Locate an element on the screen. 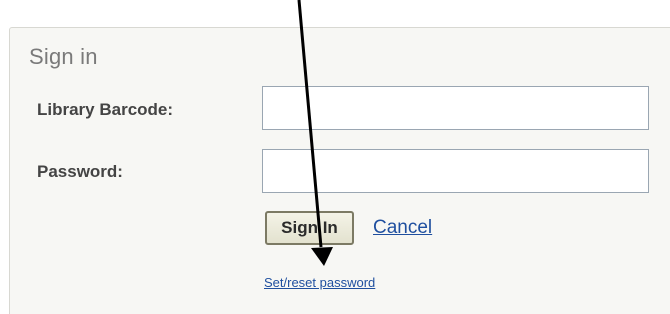 The width and height of the screenshot is (670, 314). set-reset-password-link: Set/reset password is located at coordinates (319, 282).